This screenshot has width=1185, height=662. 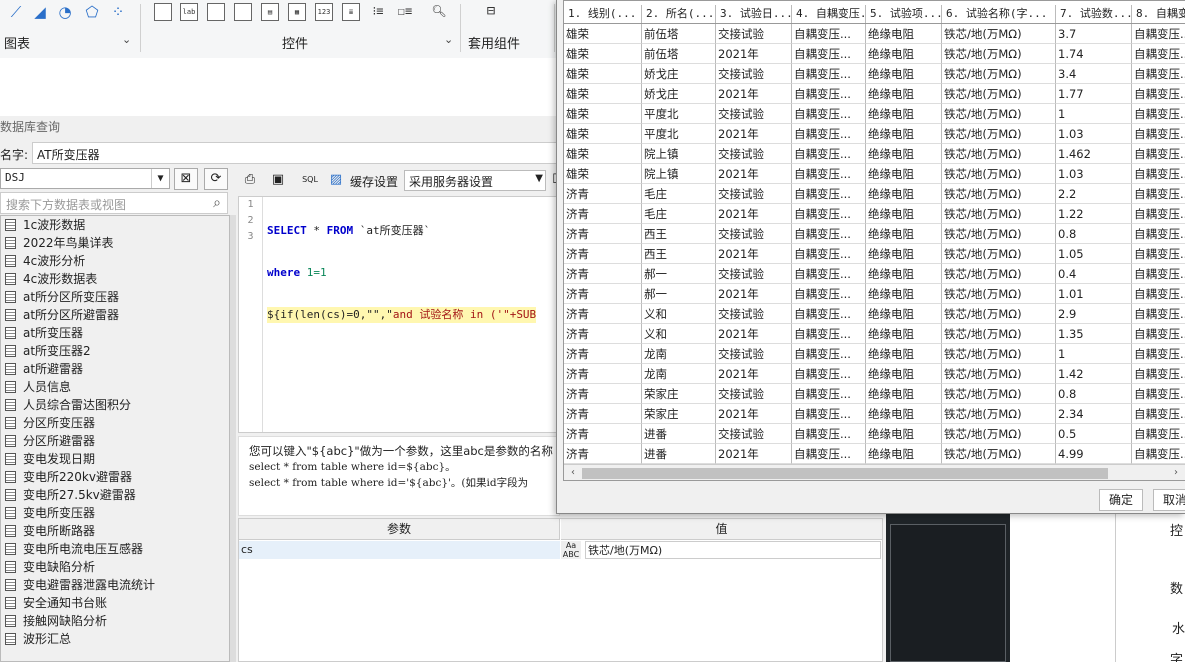 I want to click on results-cell: 西王, so click(x=679, y=254).